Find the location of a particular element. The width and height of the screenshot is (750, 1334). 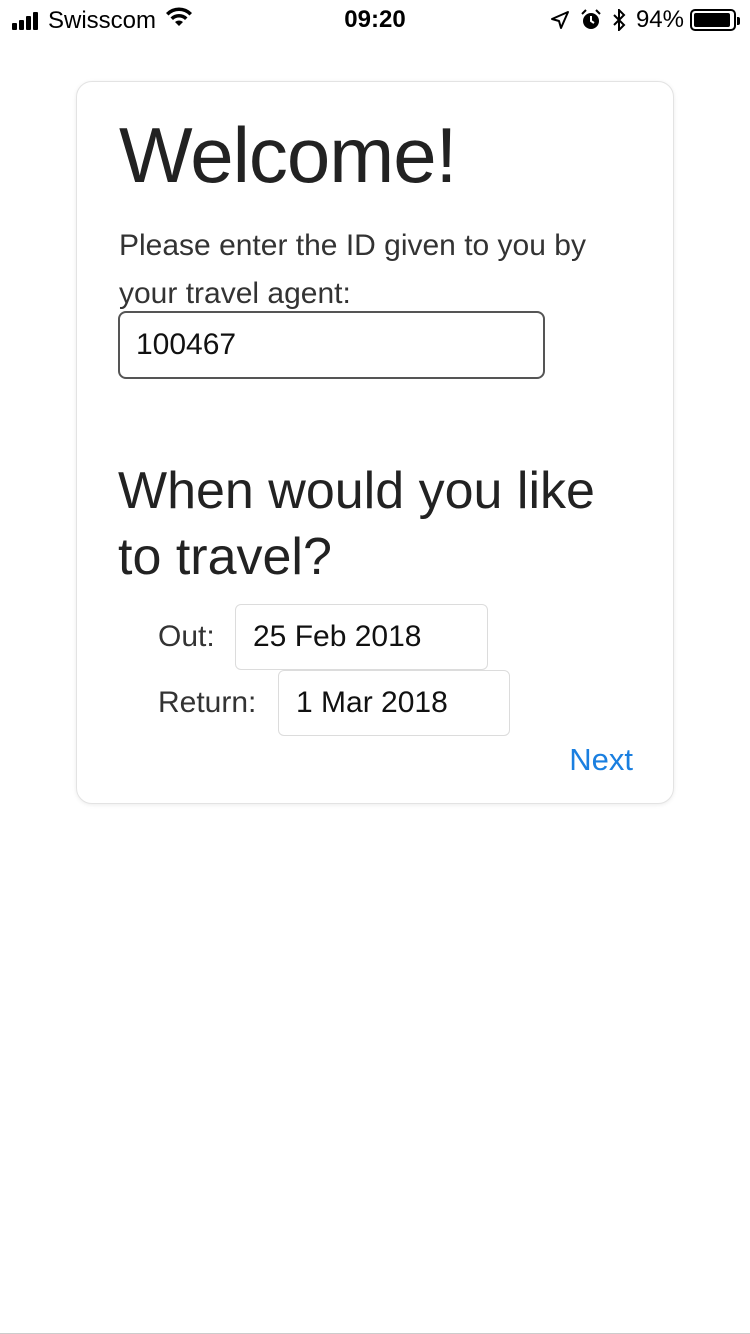

location-icon is located at coordinates (560, 20).